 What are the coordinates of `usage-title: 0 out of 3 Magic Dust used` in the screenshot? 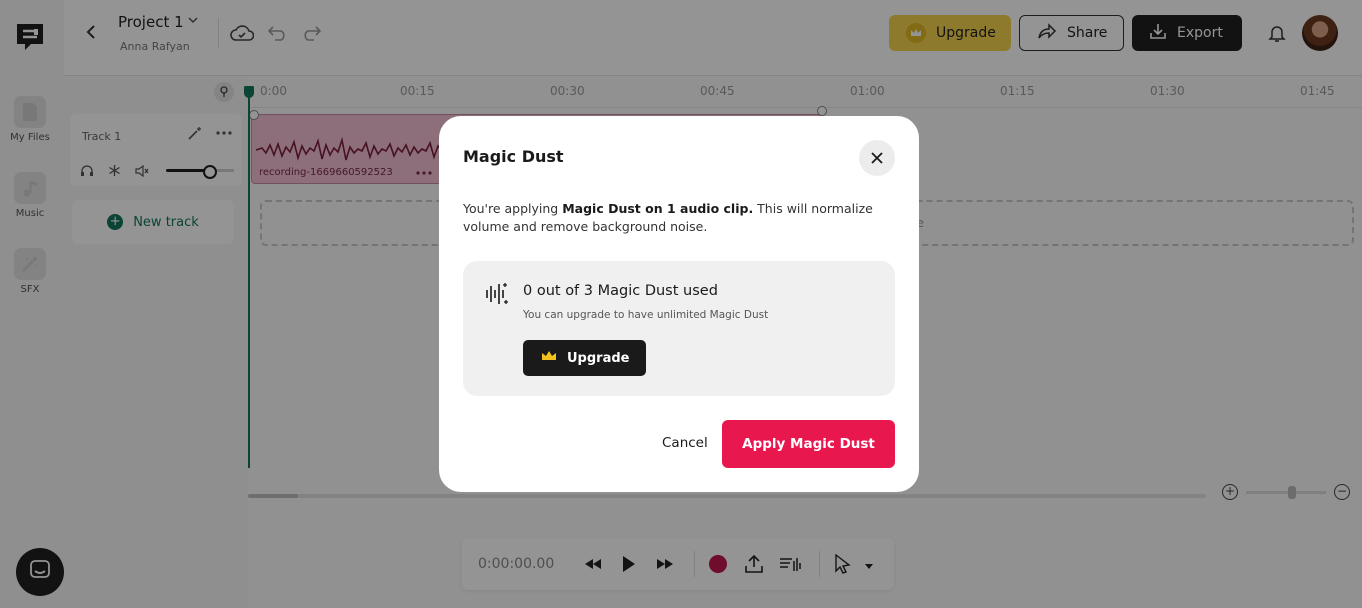 It's located at (620, 291).